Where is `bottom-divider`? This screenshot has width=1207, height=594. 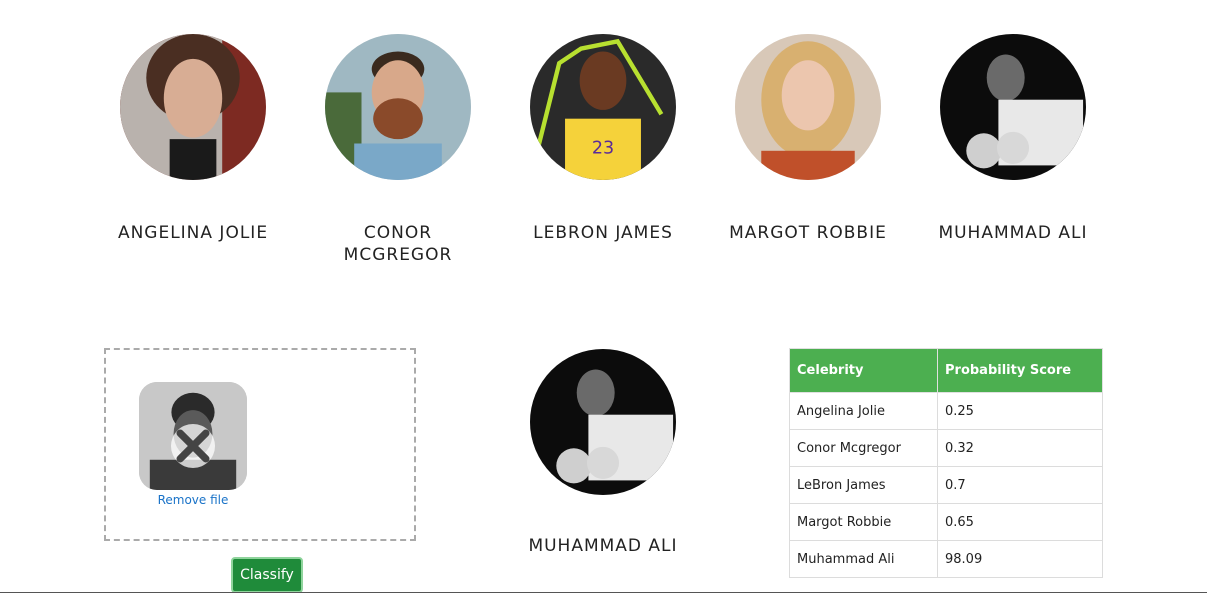 bottom-divider is located at coordinates (603, 592).